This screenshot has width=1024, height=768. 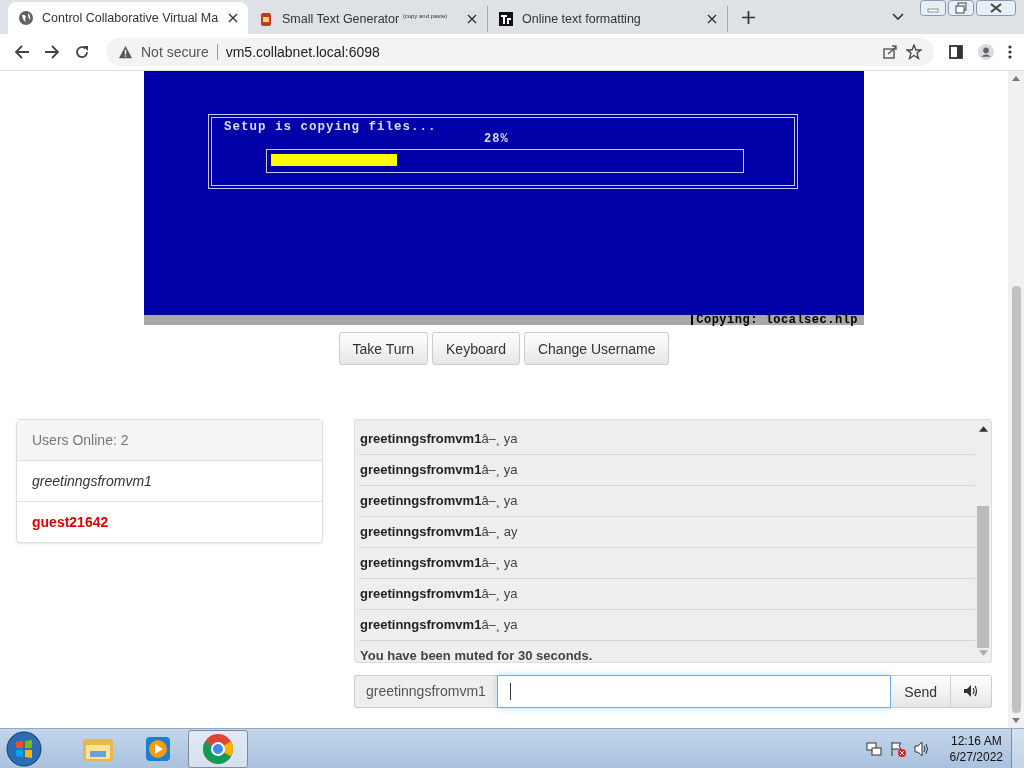 I want to click on chat-message: greetinngsfromvm1â–¸ ay, so click(x=667, y=532).